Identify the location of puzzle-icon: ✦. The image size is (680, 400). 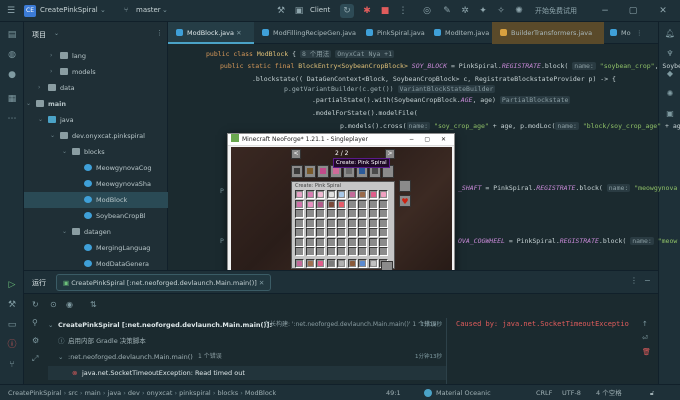
(483, 11).